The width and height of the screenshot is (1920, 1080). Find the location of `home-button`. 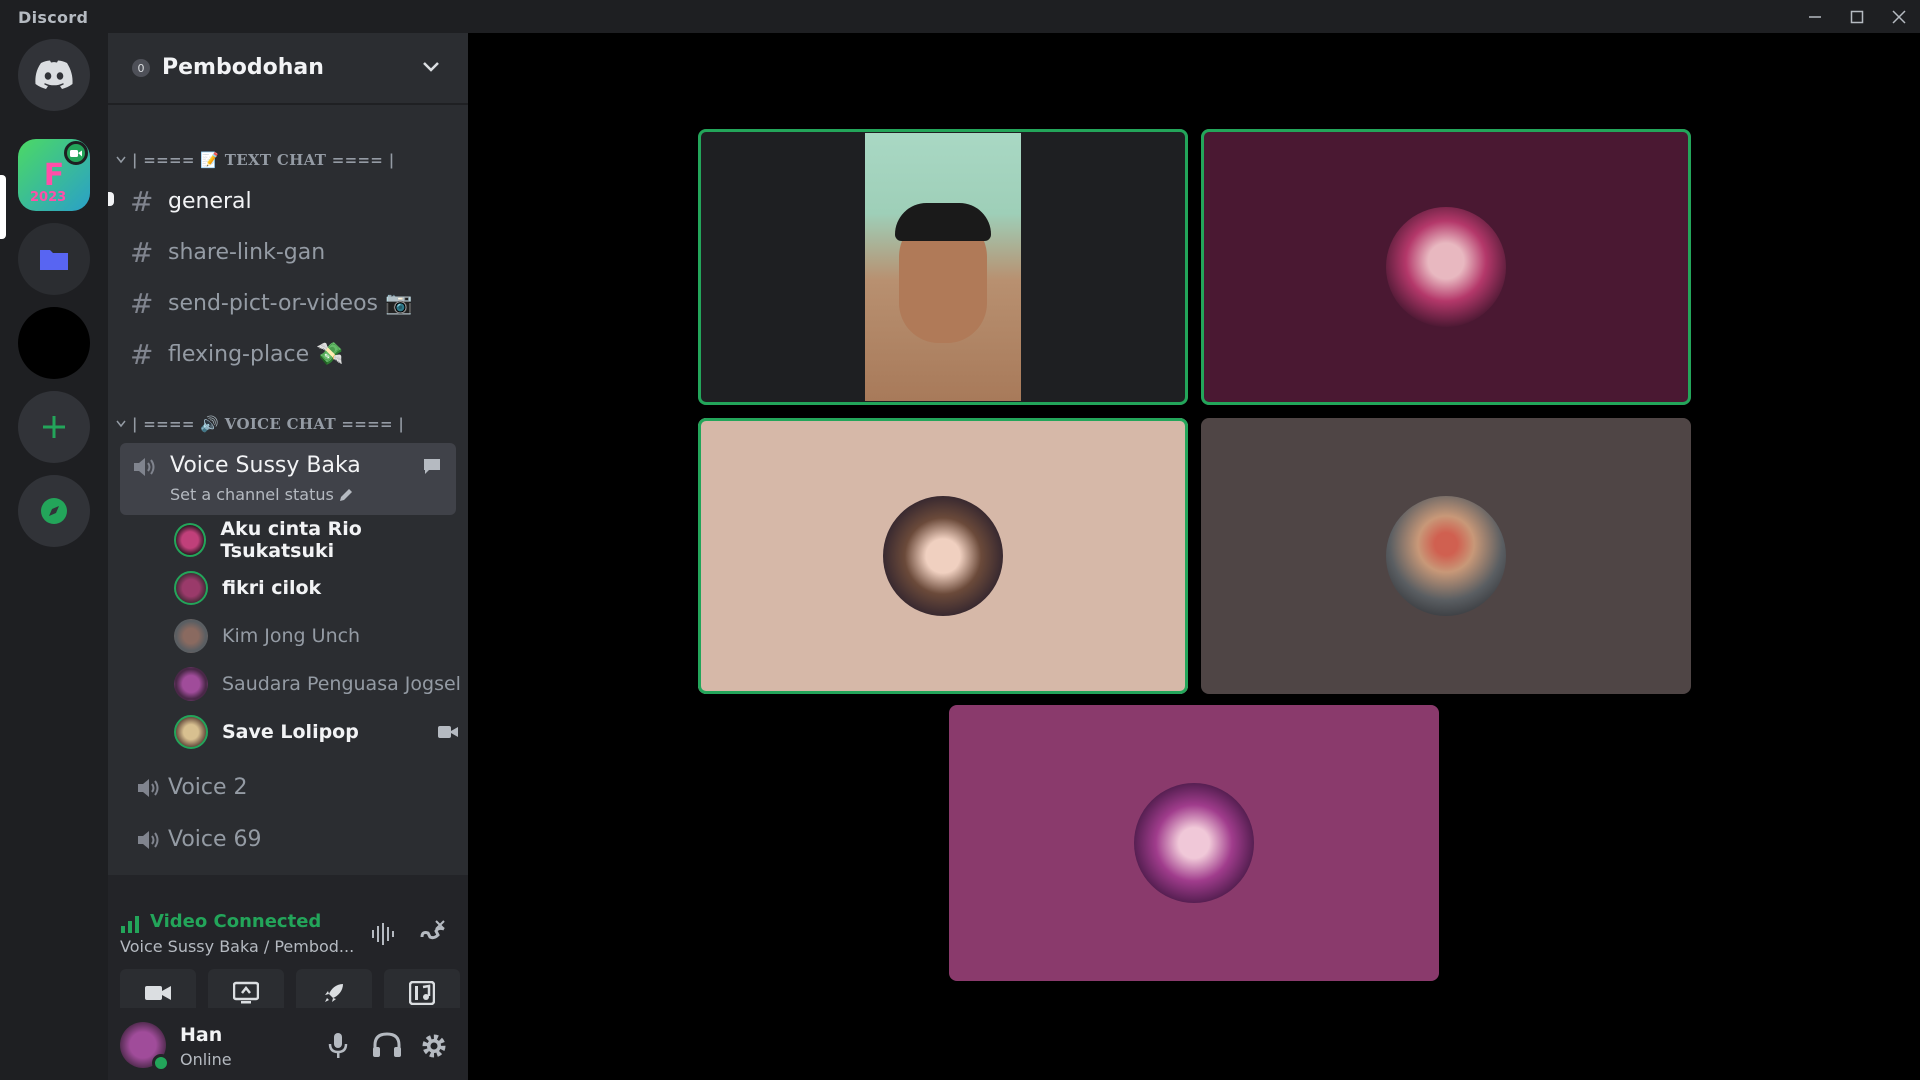

home-button is located at coordinates (54, 75).